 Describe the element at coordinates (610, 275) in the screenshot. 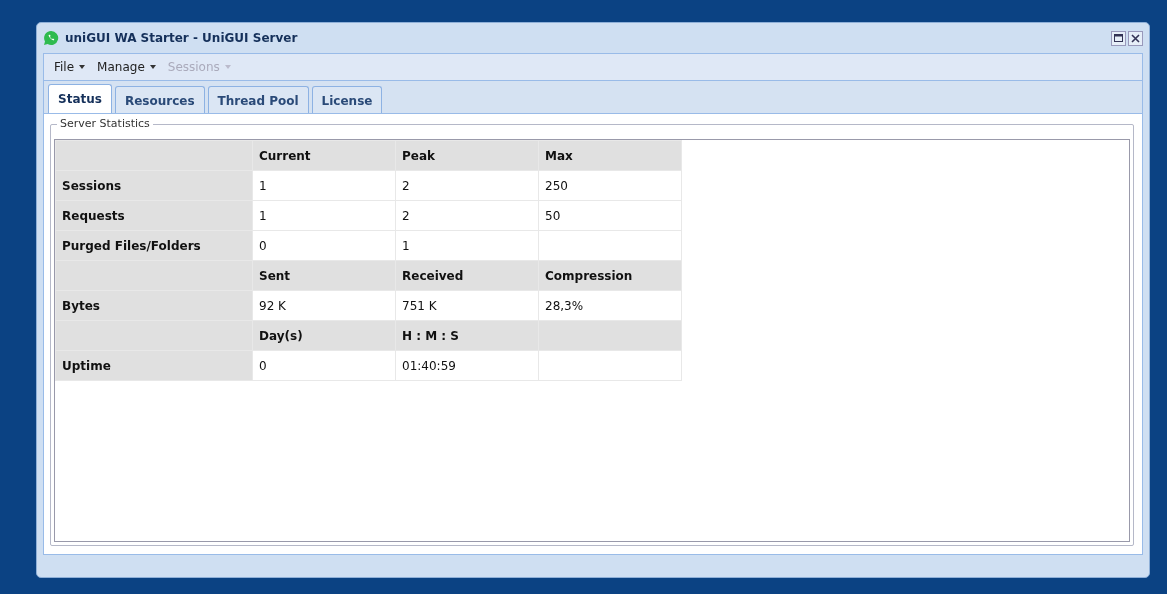

I see `column-header: Compression` at that location.